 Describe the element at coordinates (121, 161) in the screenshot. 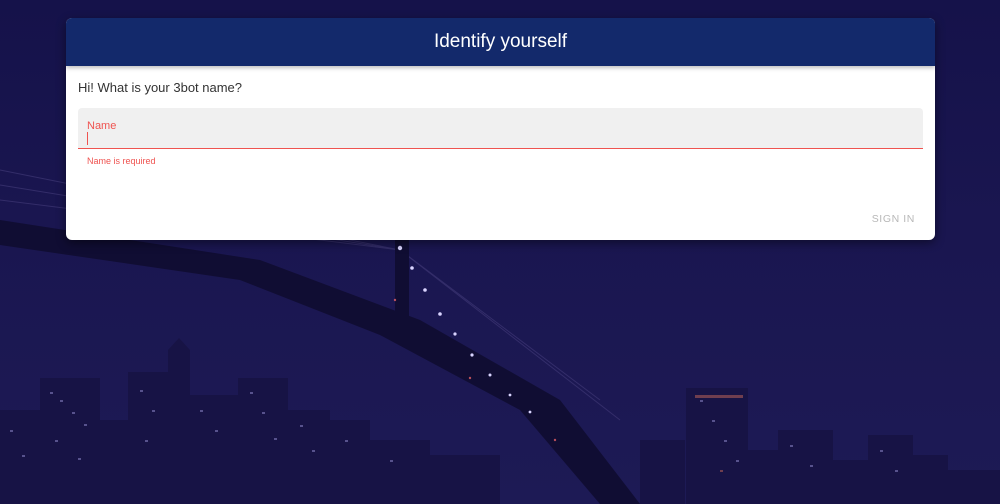

I see `name-error-message: Name is required` at that location.